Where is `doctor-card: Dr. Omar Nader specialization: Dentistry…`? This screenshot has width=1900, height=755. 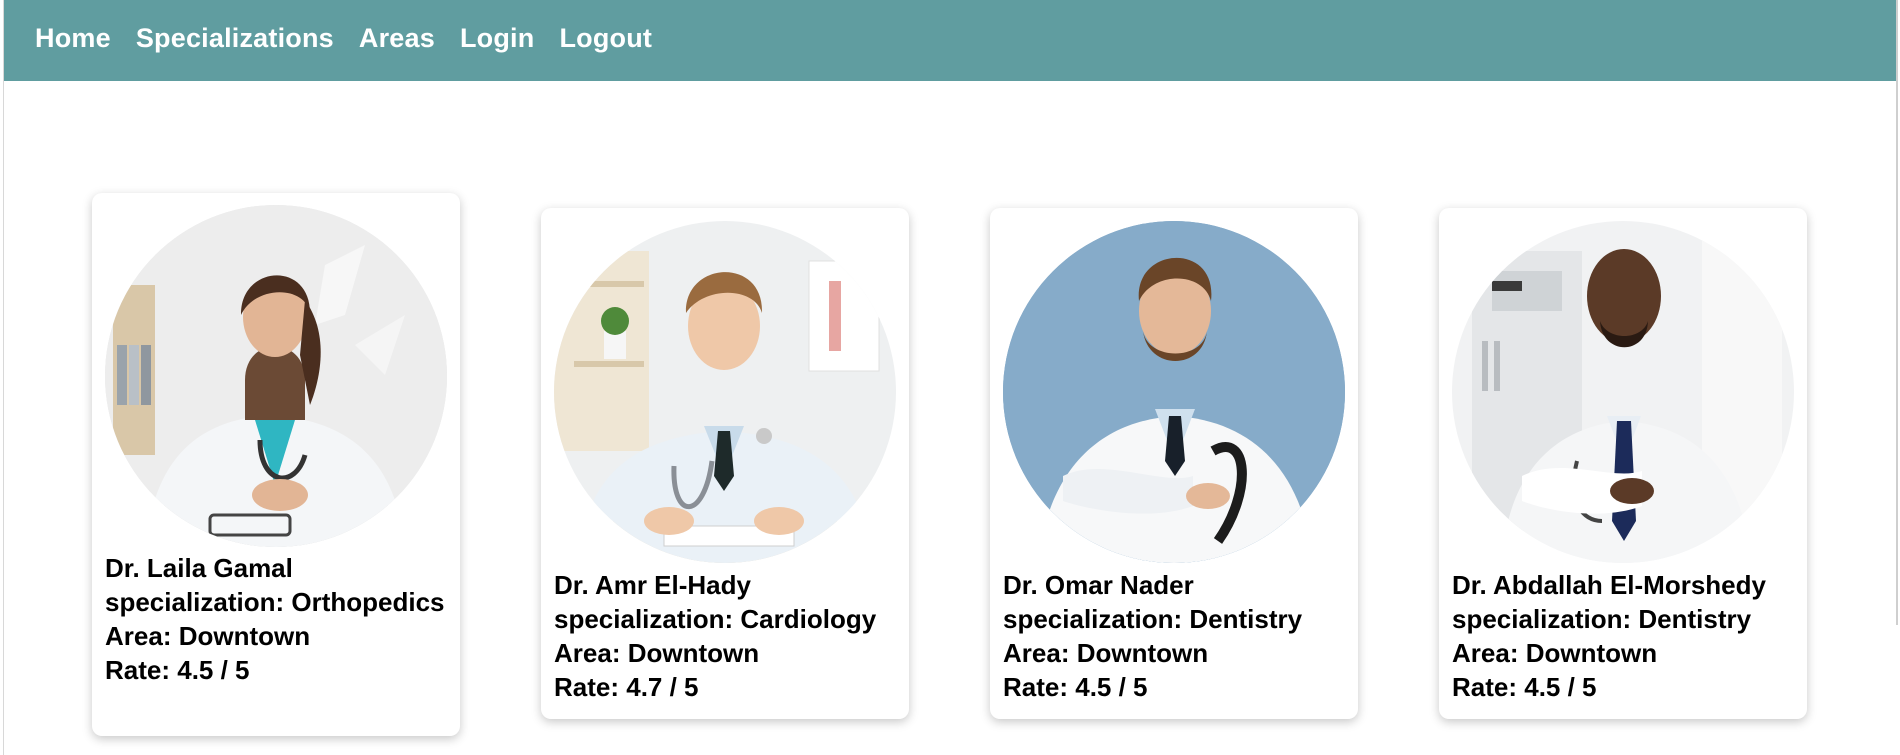 doctor-card: Dr. Omar Nader specialization: Dentistry… is located at coordinates (1174, 463).